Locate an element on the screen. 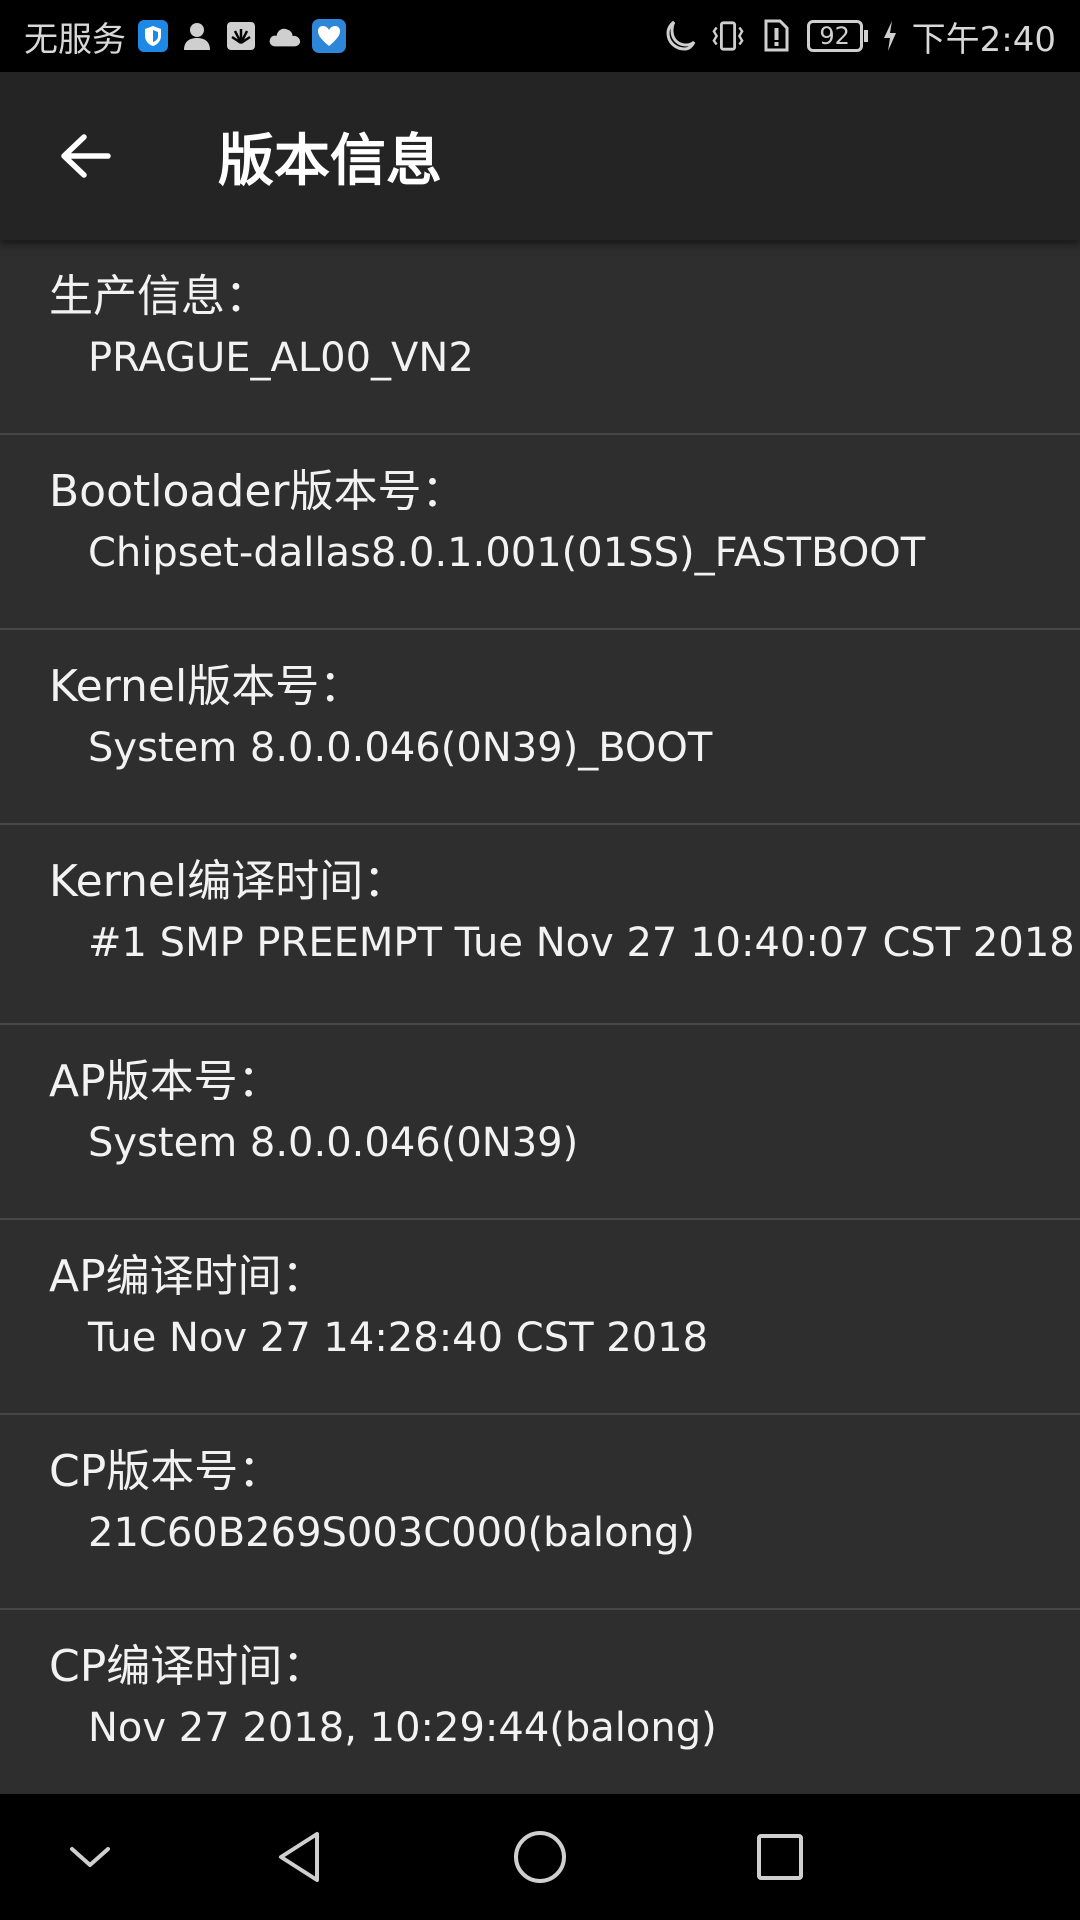 The height and width of the screenshot is (1920, 1080). back-triangle-icon is located at coordinates (299, 1857).